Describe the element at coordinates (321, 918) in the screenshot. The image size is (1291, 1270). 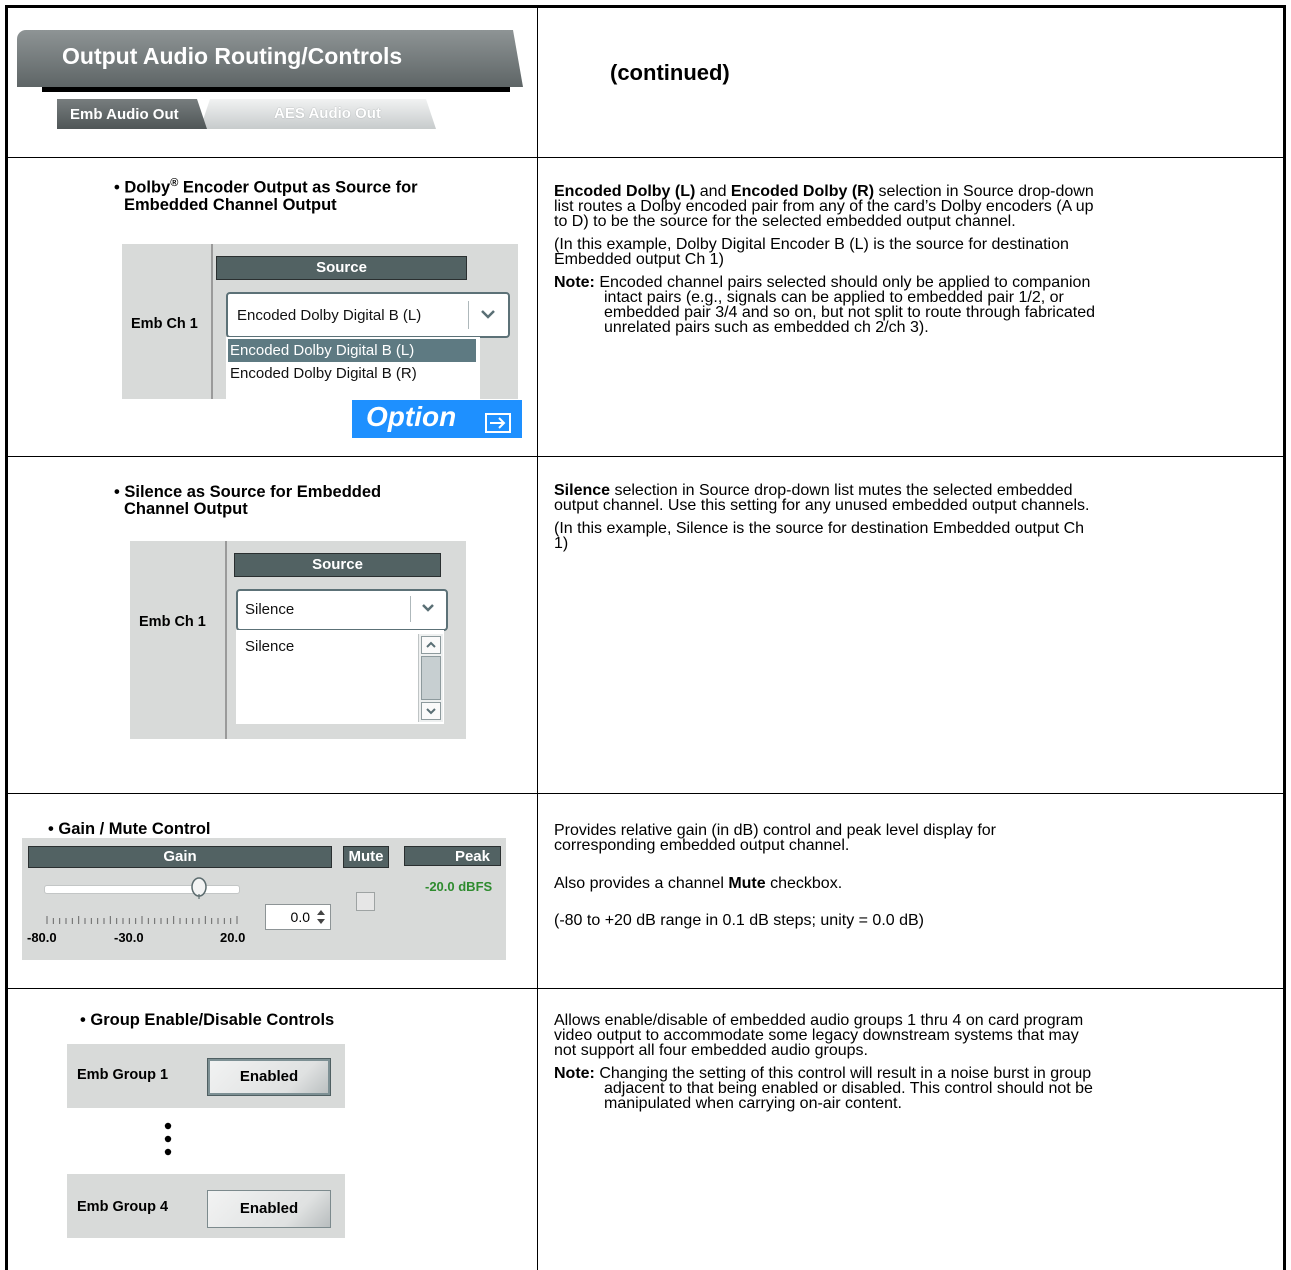
I see `spinner-arrows-icon` at that location.